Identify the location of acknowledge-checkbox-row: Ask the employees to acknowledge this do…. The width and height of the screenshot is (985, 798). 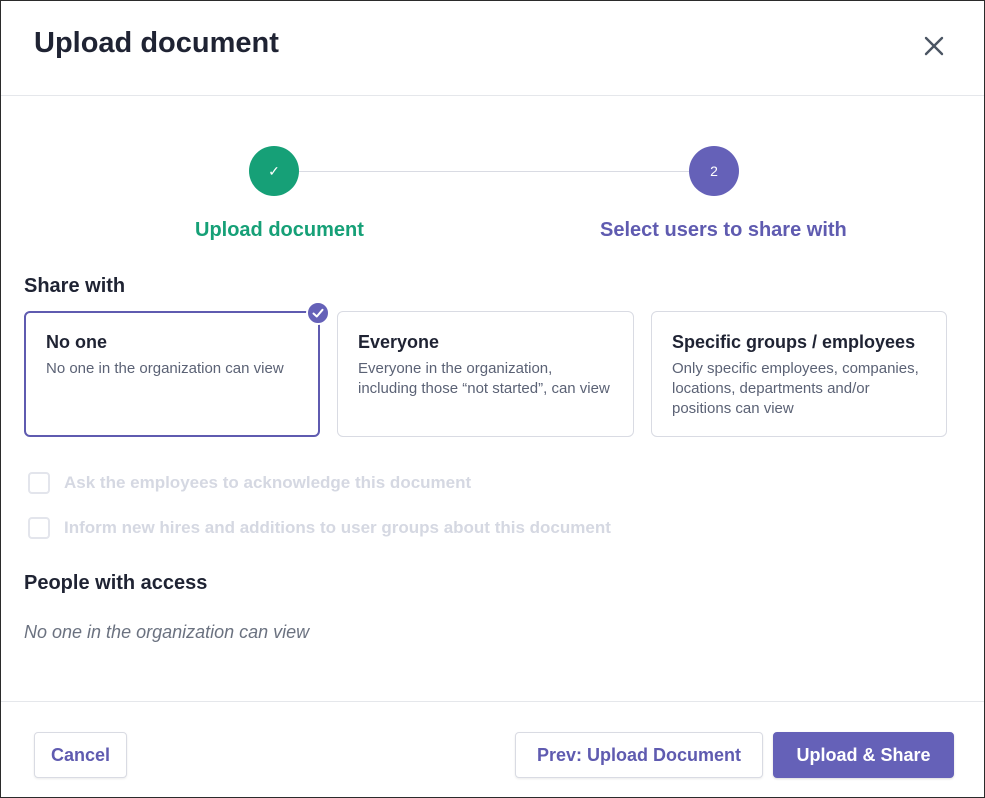
(249, 483).